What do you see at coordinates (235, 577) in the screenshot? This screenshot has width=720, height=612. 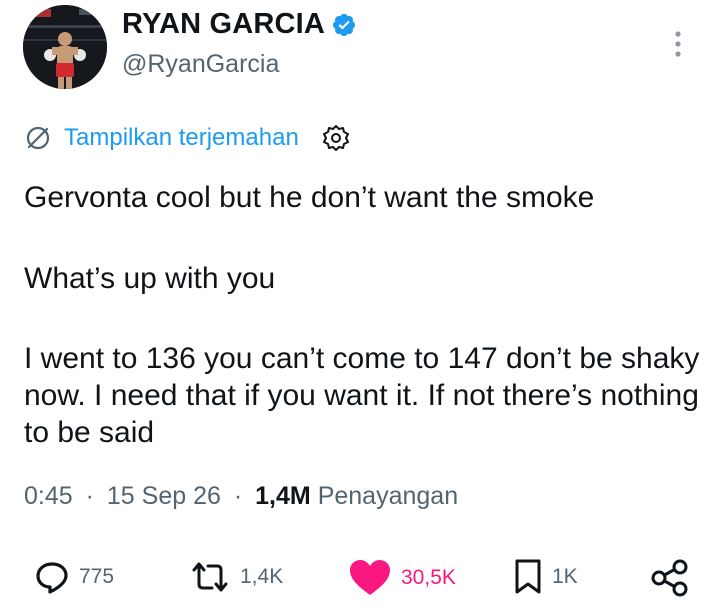 I see `repost-button: 1,4K` at bounding box center [235, 577].